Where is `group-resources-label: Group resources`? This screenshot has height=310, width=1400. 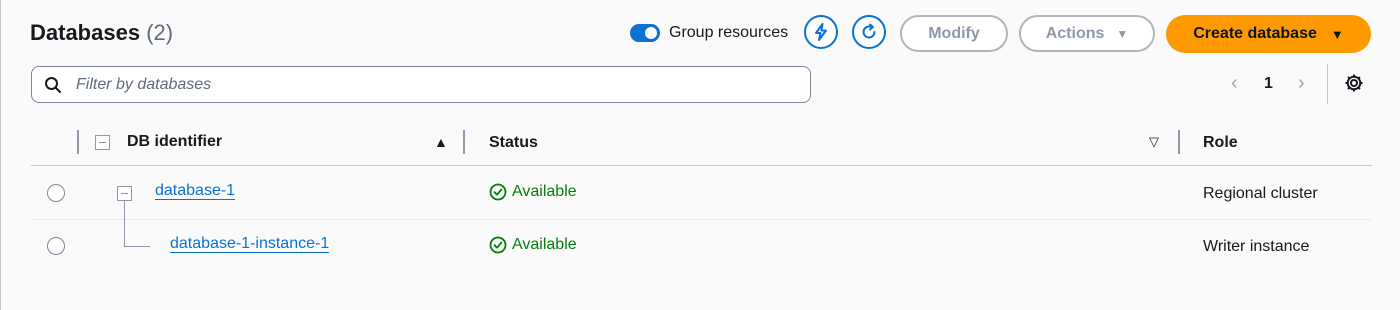 group-resources-label: Group resources is located at coordinates (729, 32).